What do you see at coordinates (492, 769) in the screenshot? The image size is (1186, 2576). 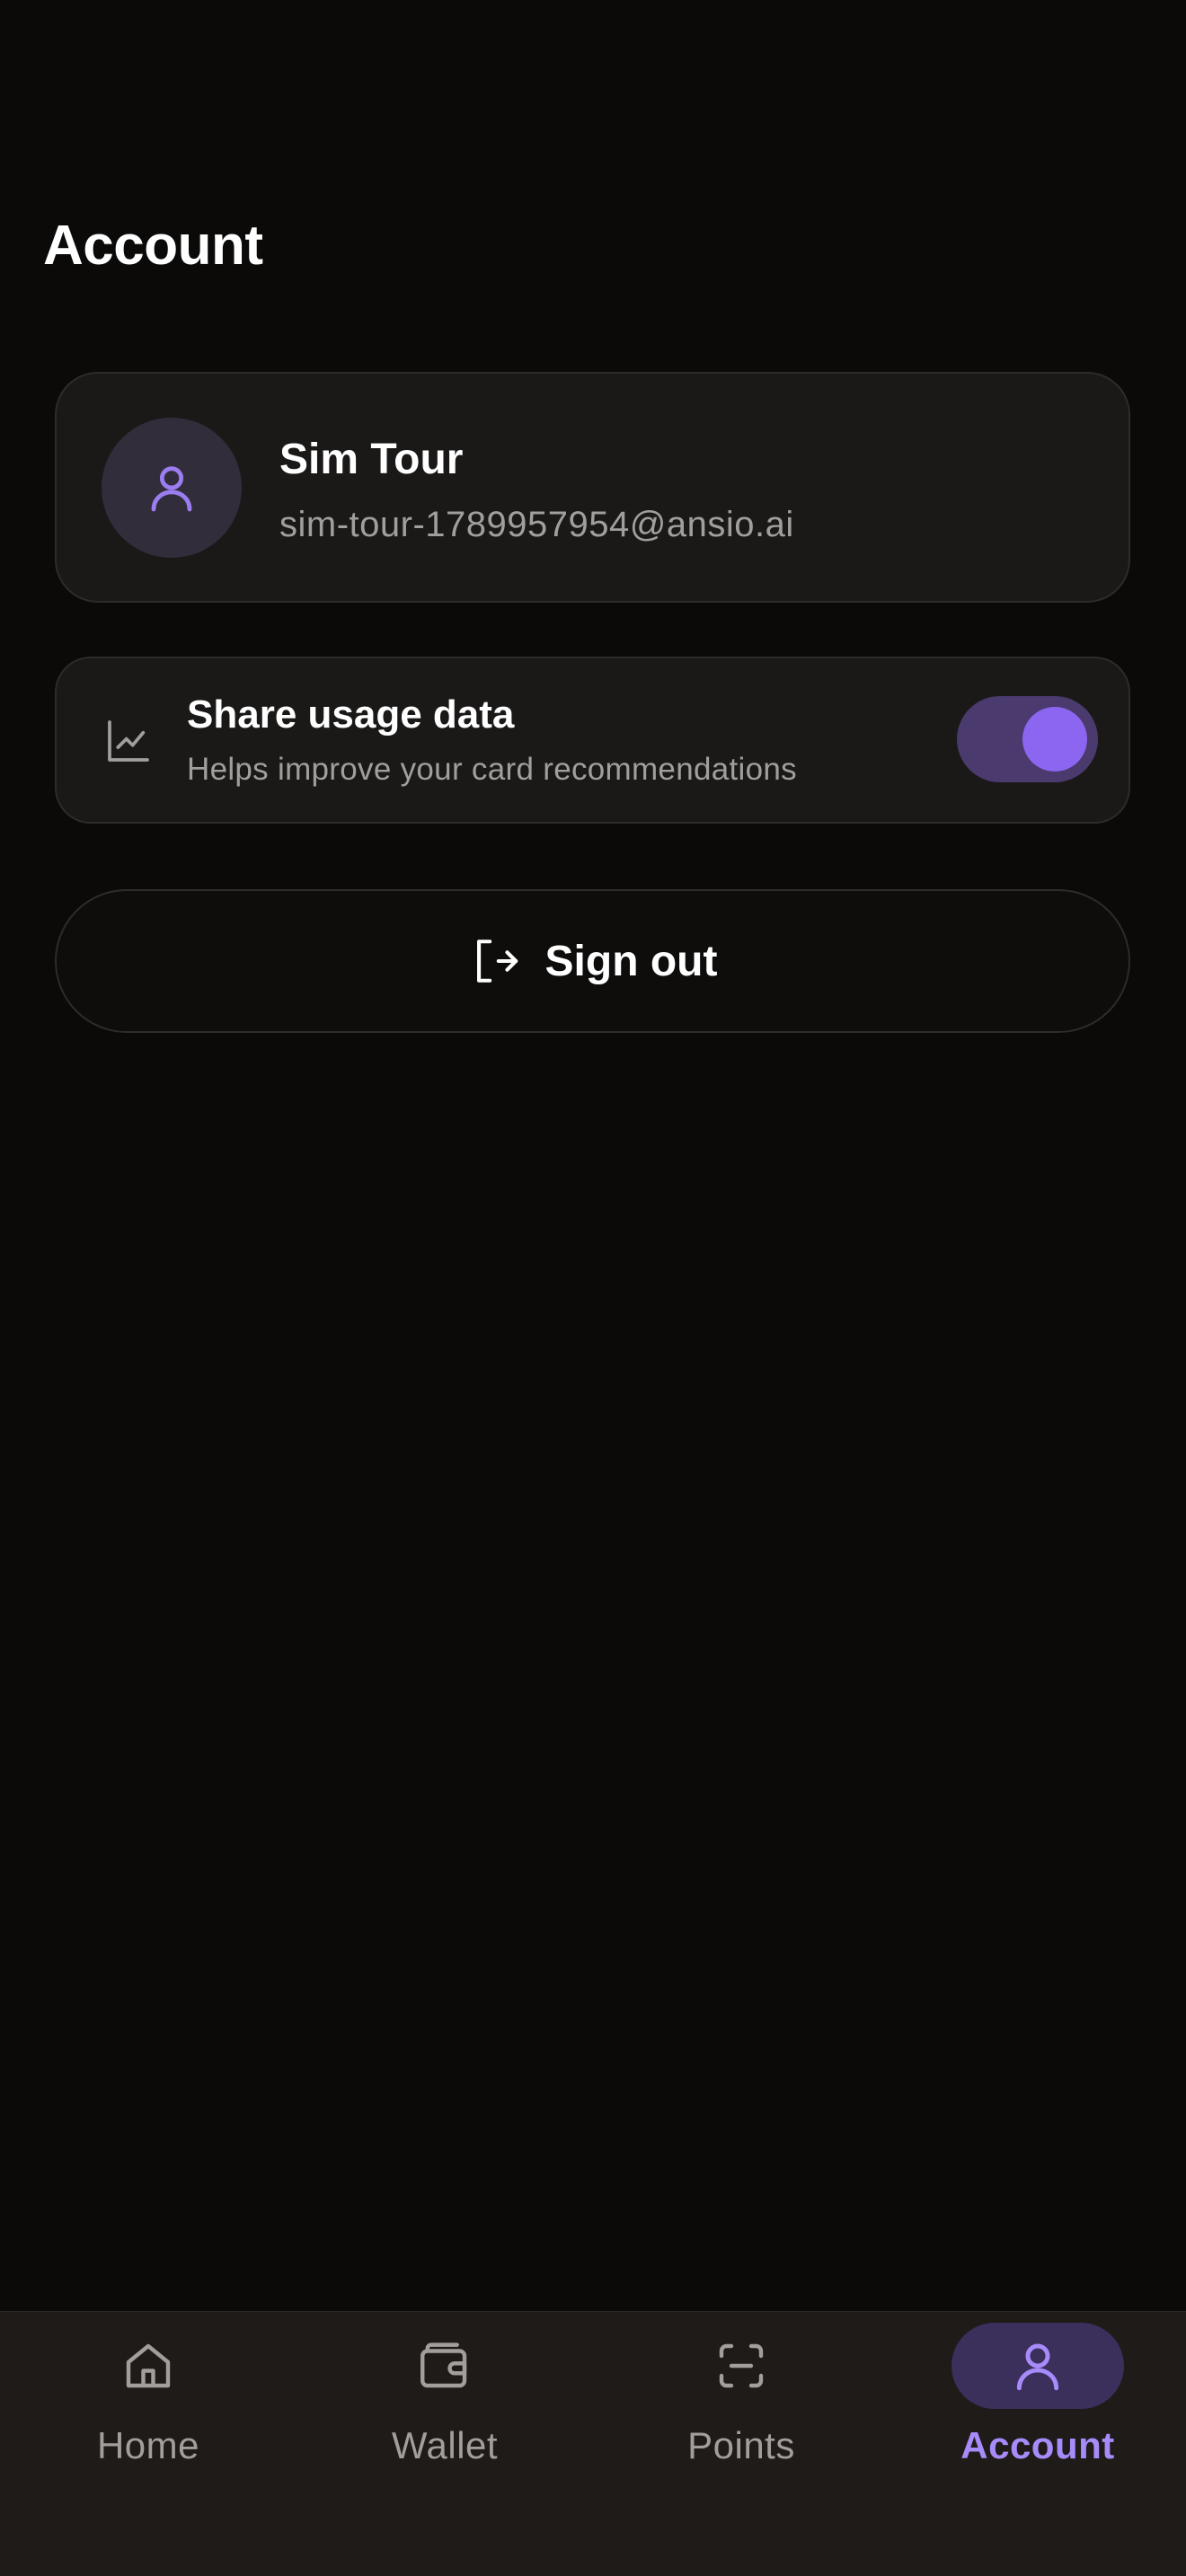 I see `share-usage-subtitle: Helps improve your card recommendations` at bounding box center [492, 769].